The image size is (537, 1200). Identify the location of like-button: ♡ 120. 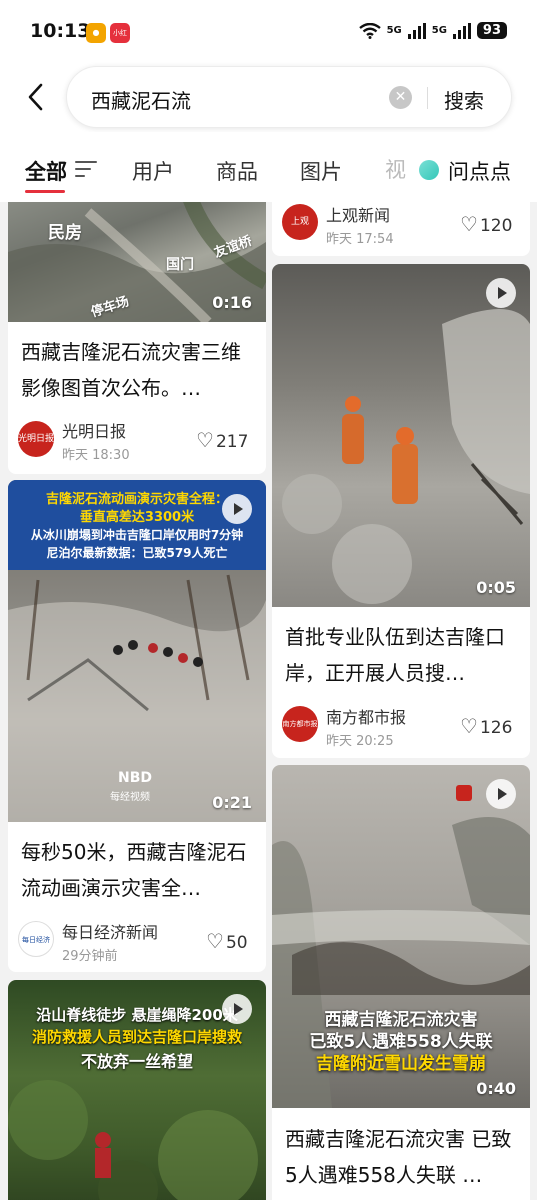
(486, 224).